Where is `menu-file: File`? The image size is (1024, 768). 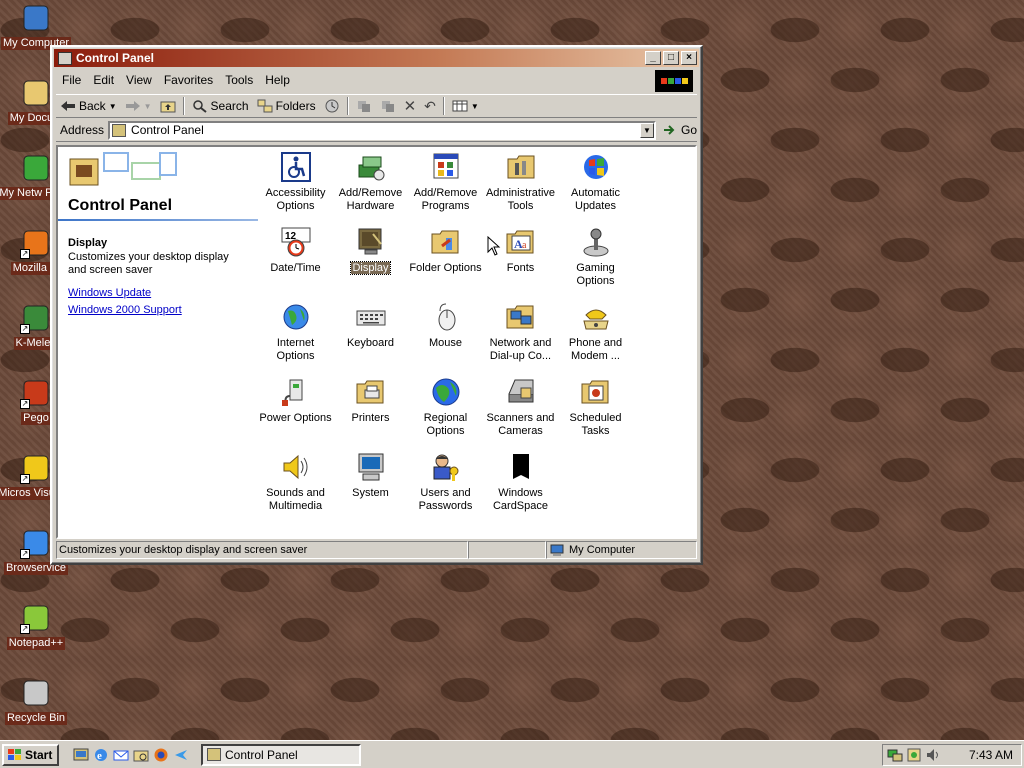 menu-file: File is located at coordinates (71, 80).